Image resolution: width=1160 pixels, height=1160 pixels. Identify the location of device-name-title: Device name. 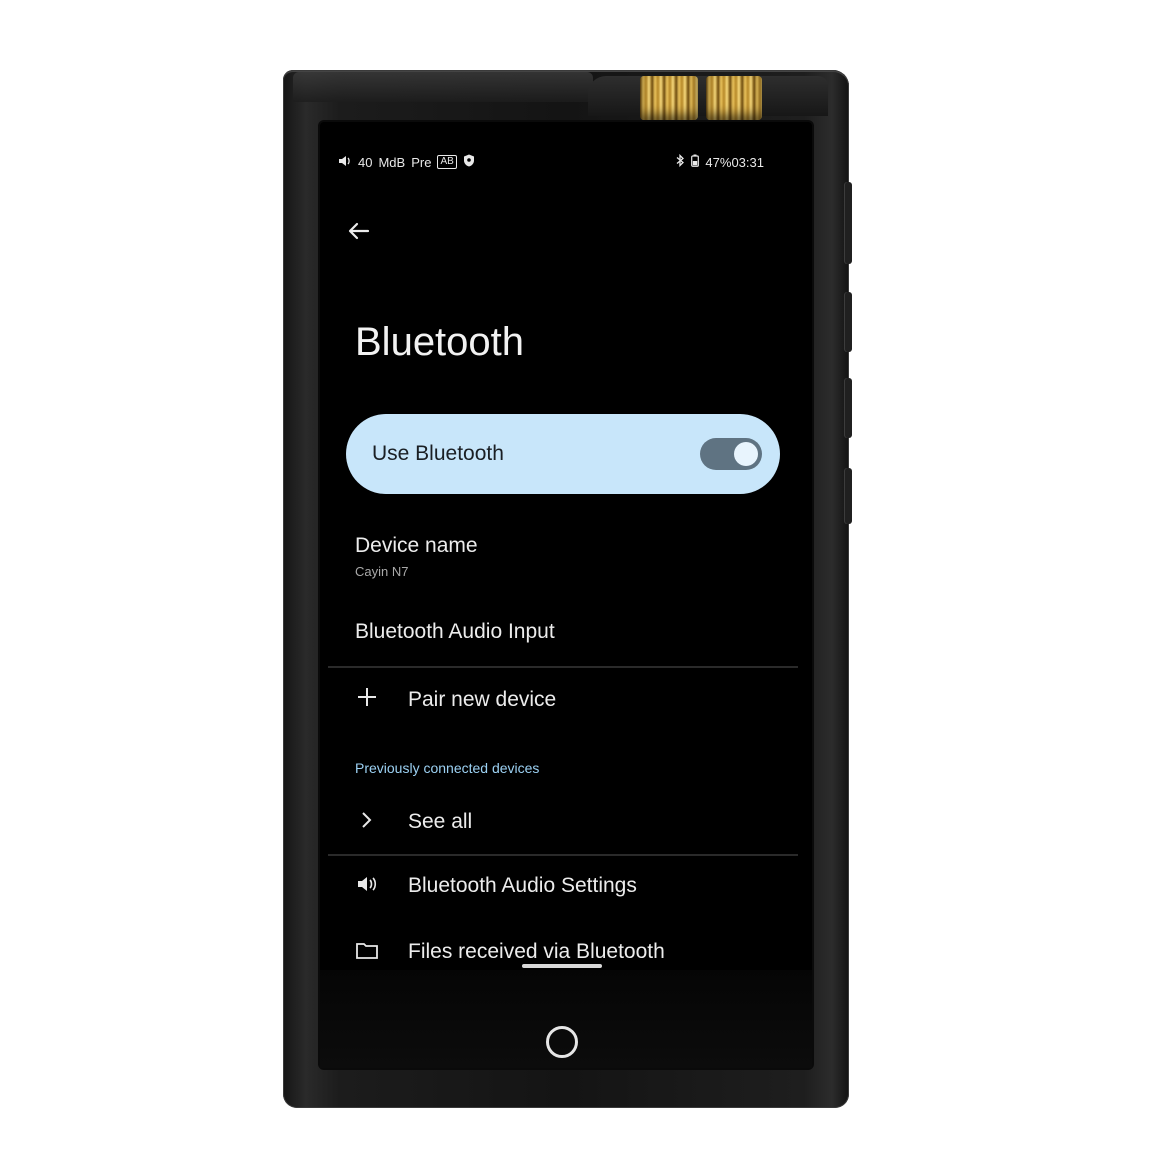
(416, 545).